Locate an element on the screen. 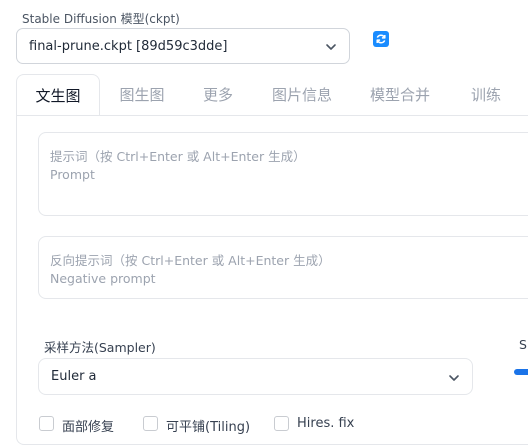 Image resolution: width=528 pixels, height=445 pixels. prompt-label: 提示词（按 Ctrl+Enter 或 Alt+Enter 生成） is located at coordinates (178, 156).